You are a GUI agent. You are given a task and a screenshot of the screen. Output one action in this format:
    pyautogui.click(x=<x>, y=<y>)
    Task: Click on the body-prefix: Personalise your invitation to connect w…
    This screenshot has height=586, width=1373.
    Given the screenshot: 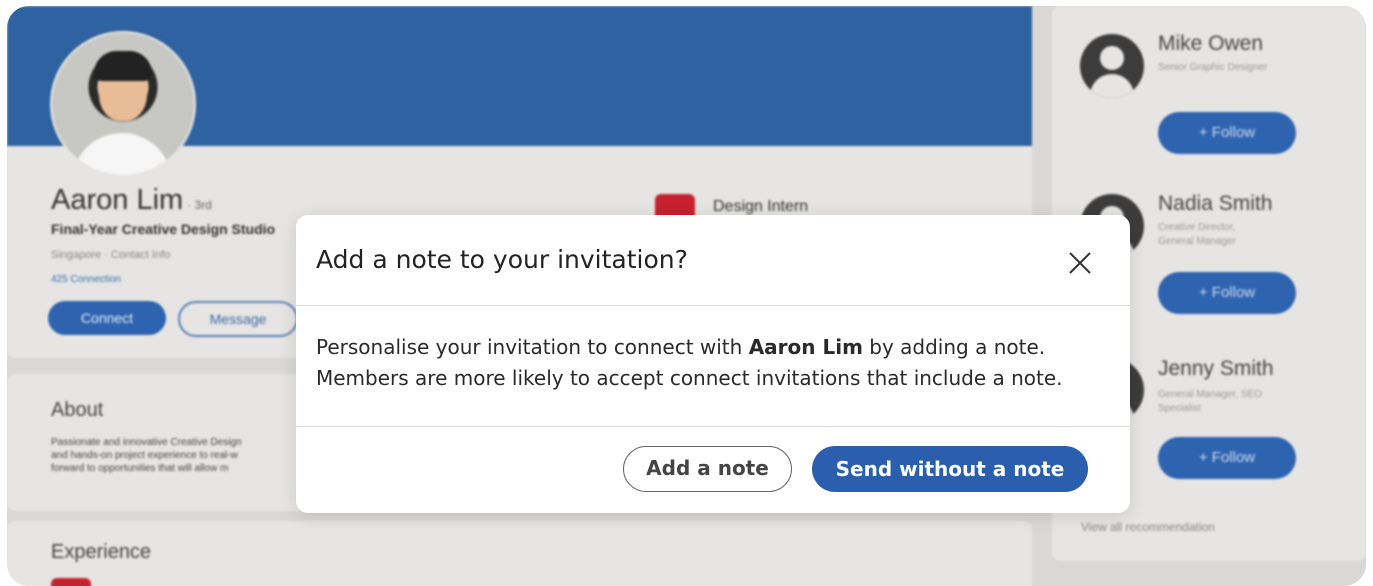 What is the action you would take?
    pyautogui.click(x=532, y=347)
    